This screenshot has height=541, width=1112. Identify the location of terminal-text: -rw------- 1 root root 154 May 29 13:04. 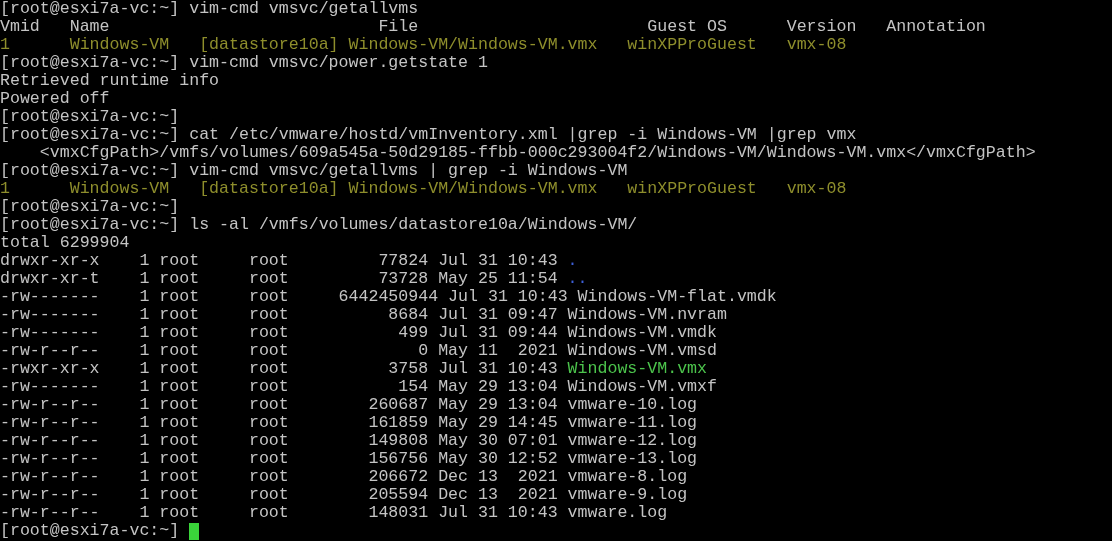
(279, 387).